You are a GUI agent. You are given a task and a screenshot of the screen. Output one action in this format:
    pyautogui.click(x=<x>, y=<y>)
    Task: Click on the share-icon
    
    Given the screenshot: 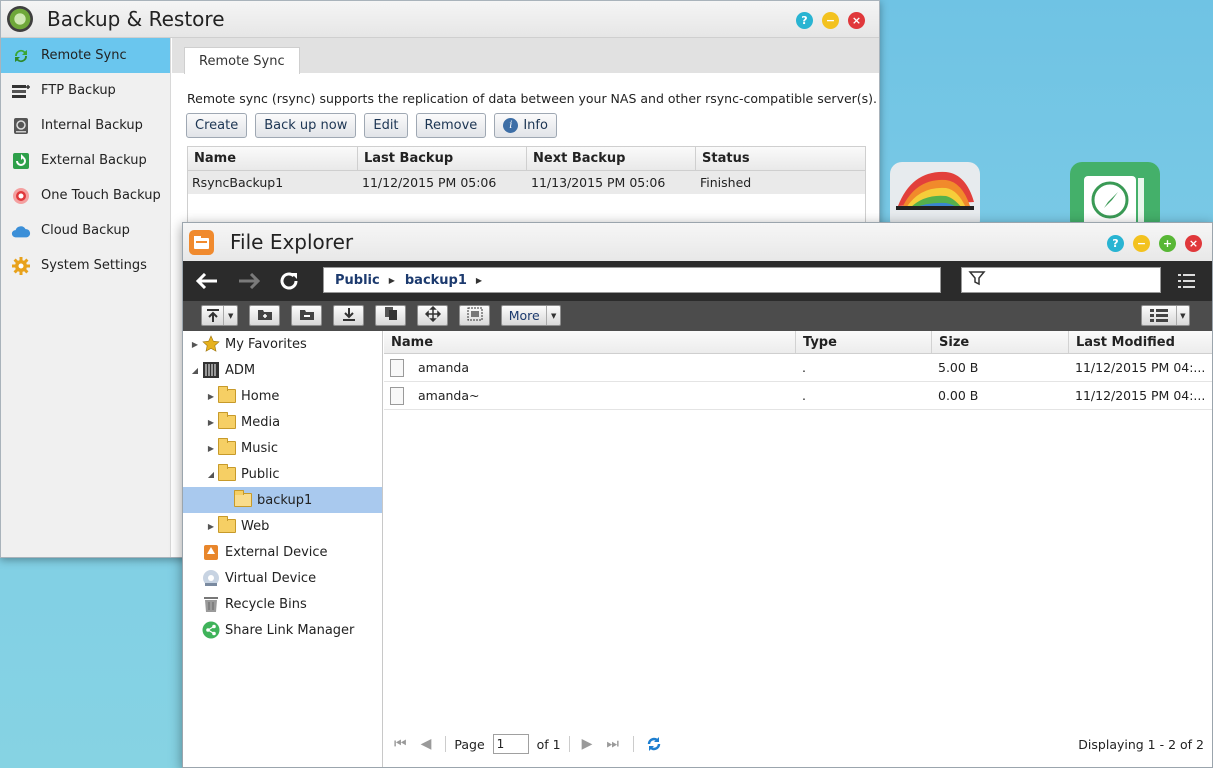 What is the action you would take?
    pyautogui.click(x=211, y=630)
    